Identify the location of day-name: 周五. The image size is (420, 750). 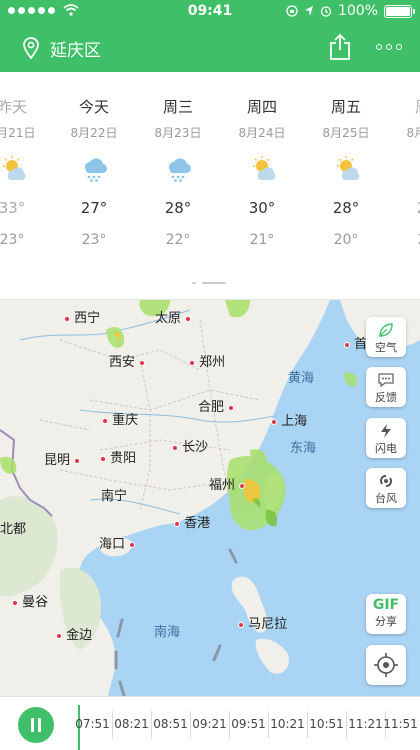
(345, 107).